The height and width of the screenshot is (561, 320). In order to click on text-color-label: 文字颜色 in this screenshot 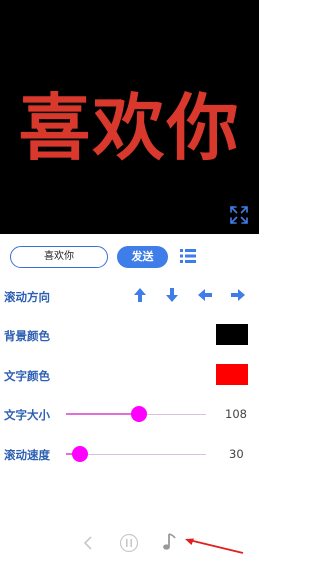, I will do `click(27, 376)`.